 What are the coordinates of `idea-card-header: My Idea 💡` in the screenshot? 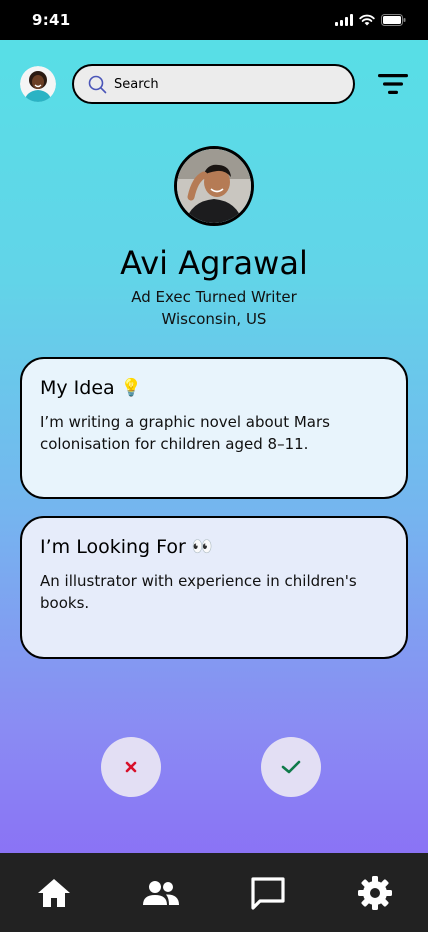 It's located at (214, 388).